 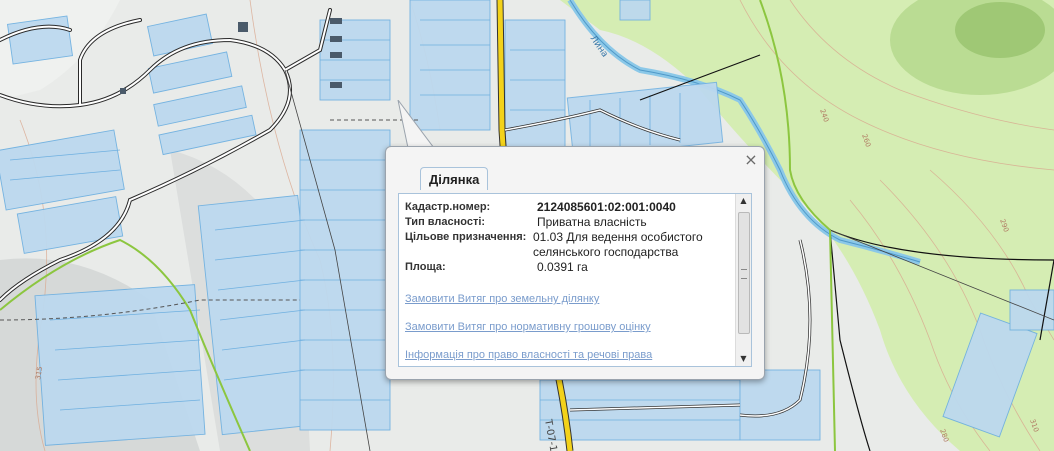 I want to click on field-cadastral-number: Кадастр.номер: 2124085601:02:001:0040, so click(x=569, y=207).